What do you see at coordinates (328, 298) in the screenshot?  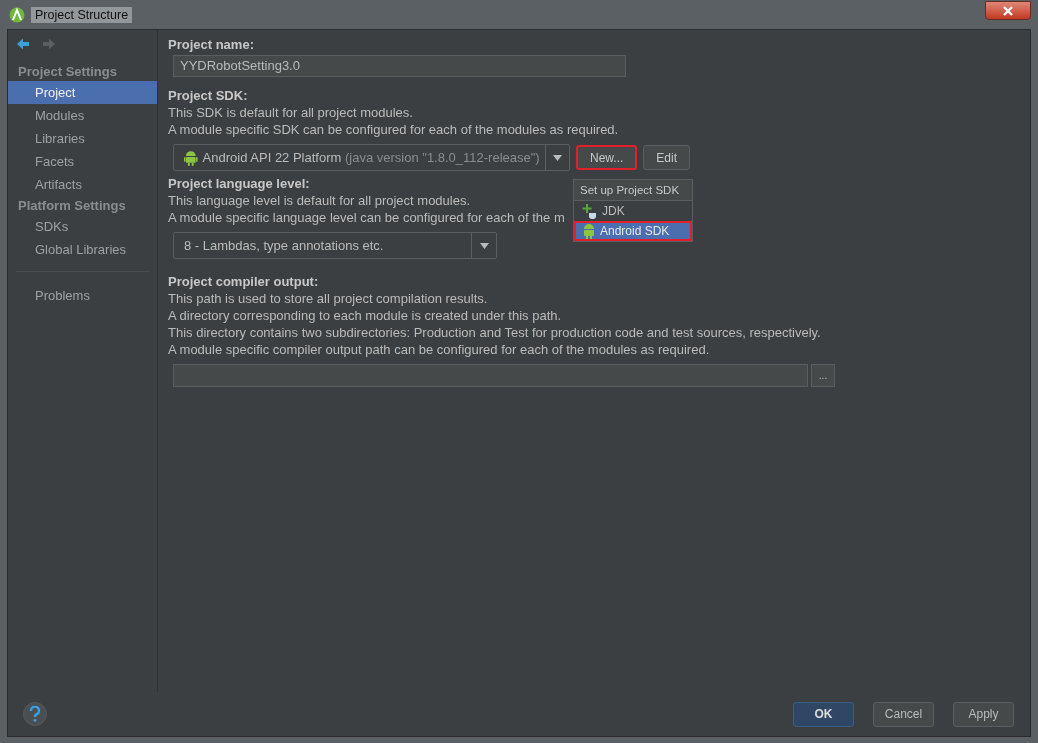 I see `description-text: This path is used to store all project compilation results.` at bounding box center [328, 298].